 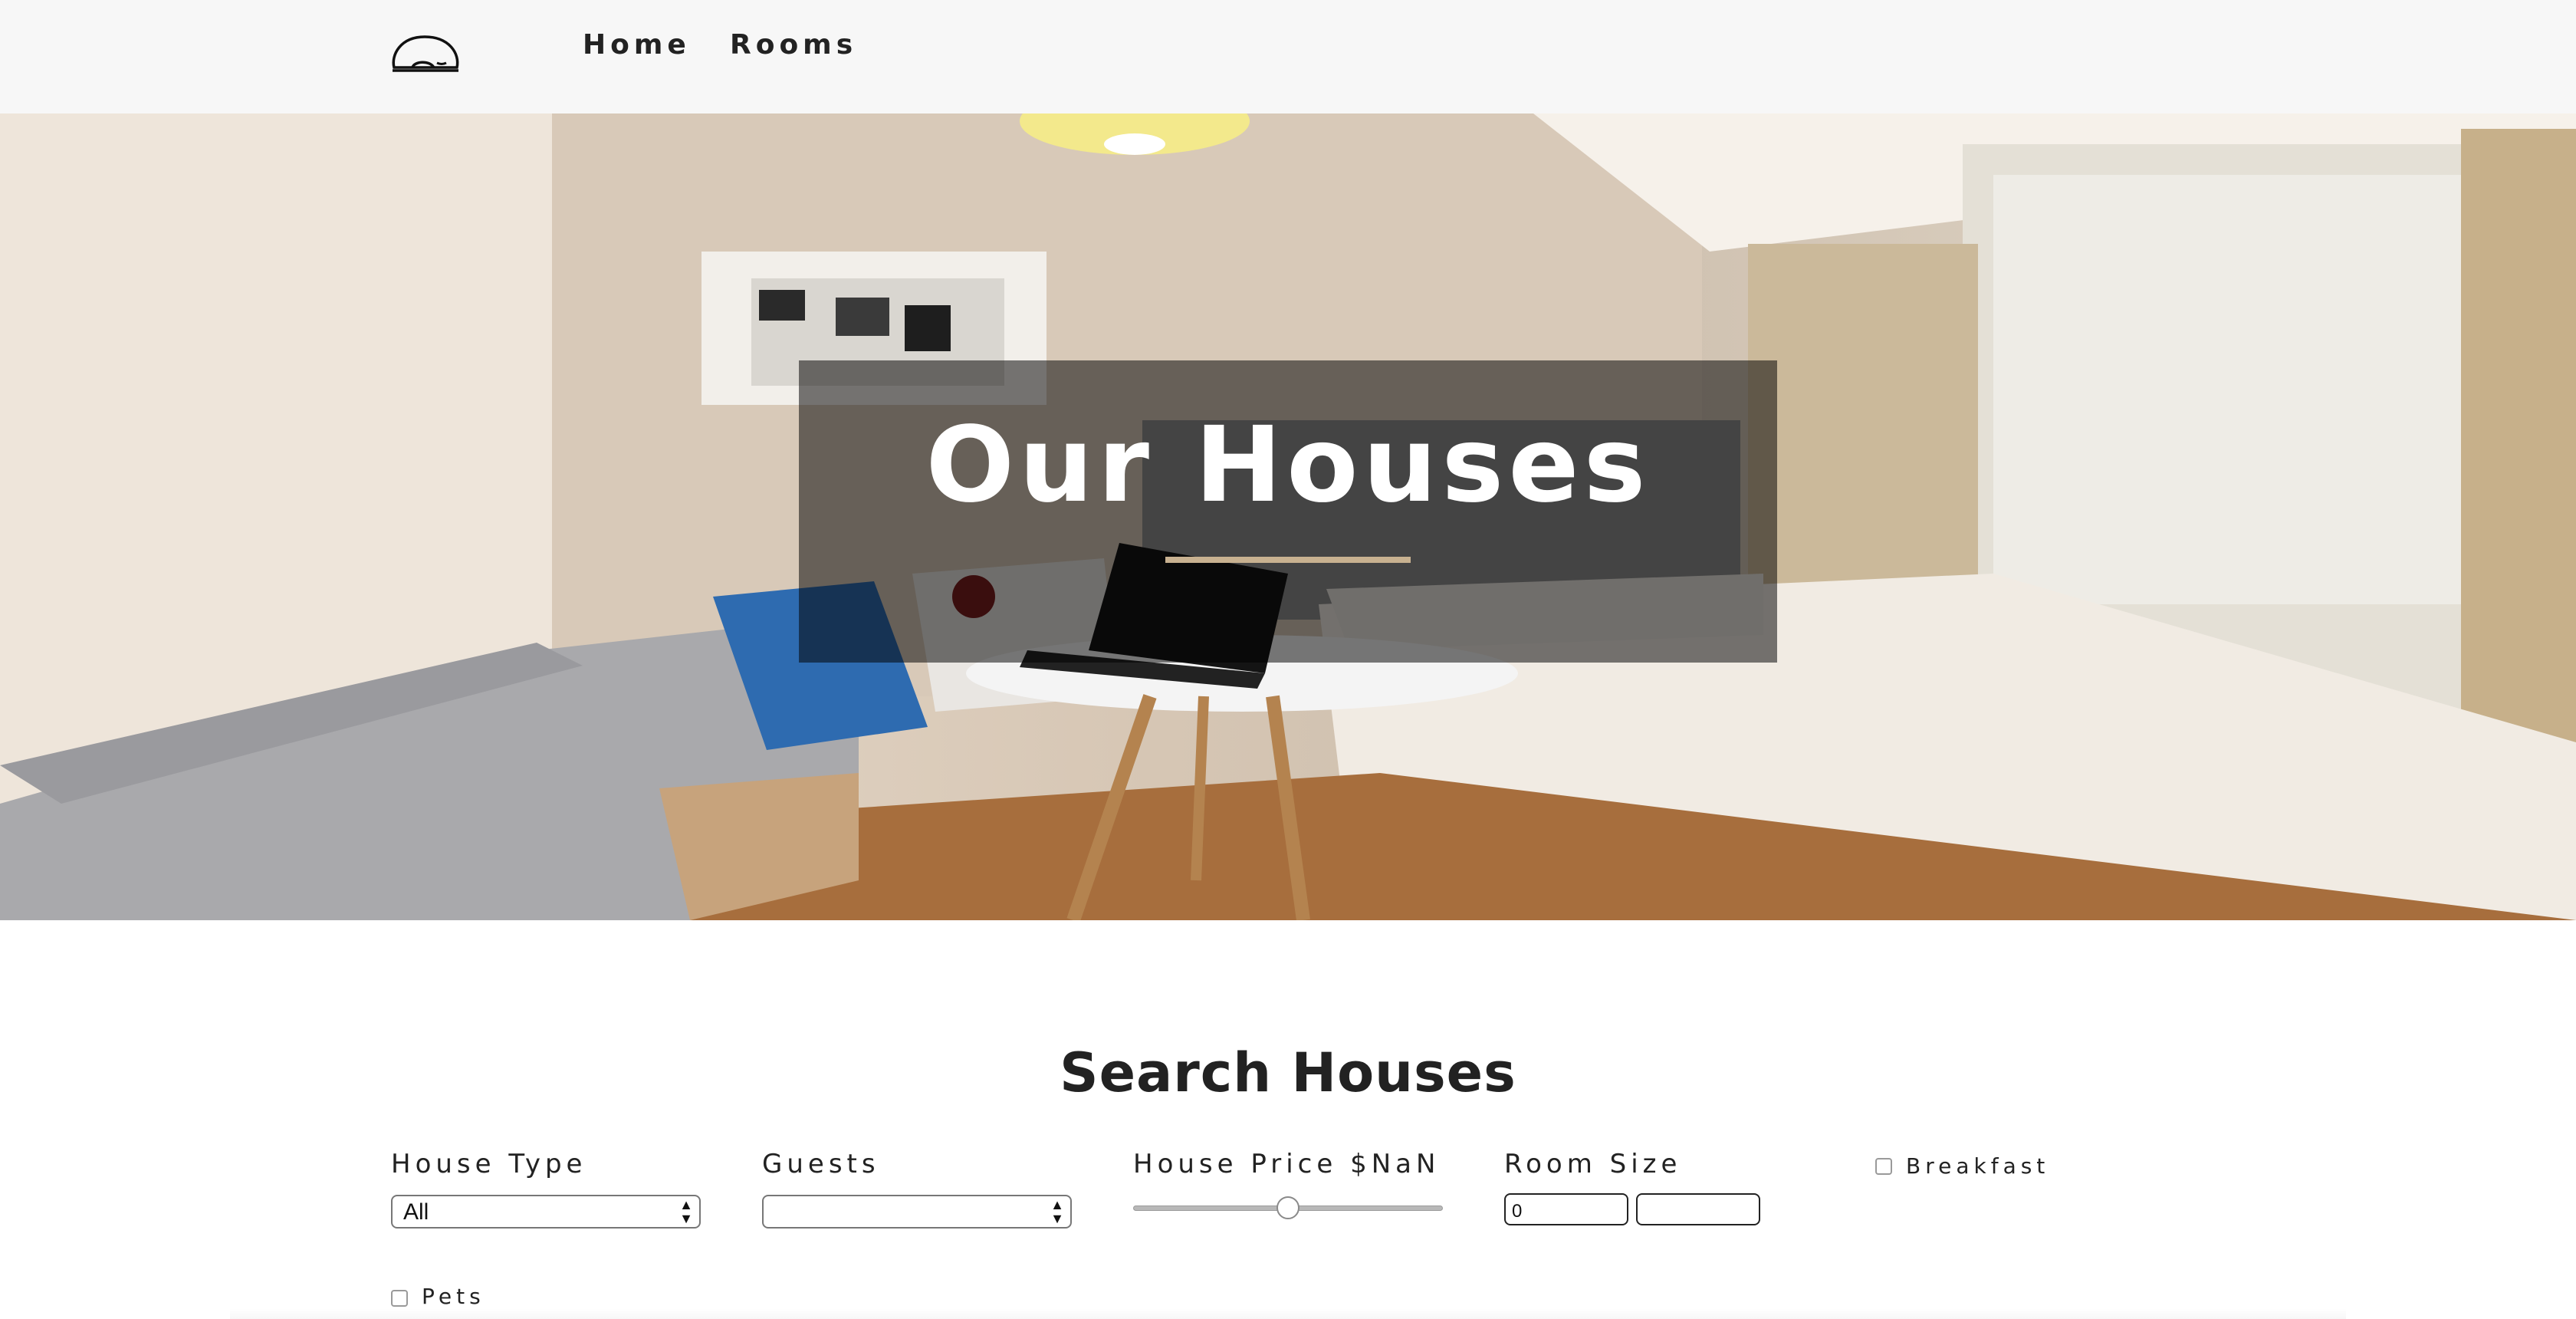 What do you see at coordinates (426, 53) in the screenshot?
I see `logo-icon` at bounding box center [426, 53].